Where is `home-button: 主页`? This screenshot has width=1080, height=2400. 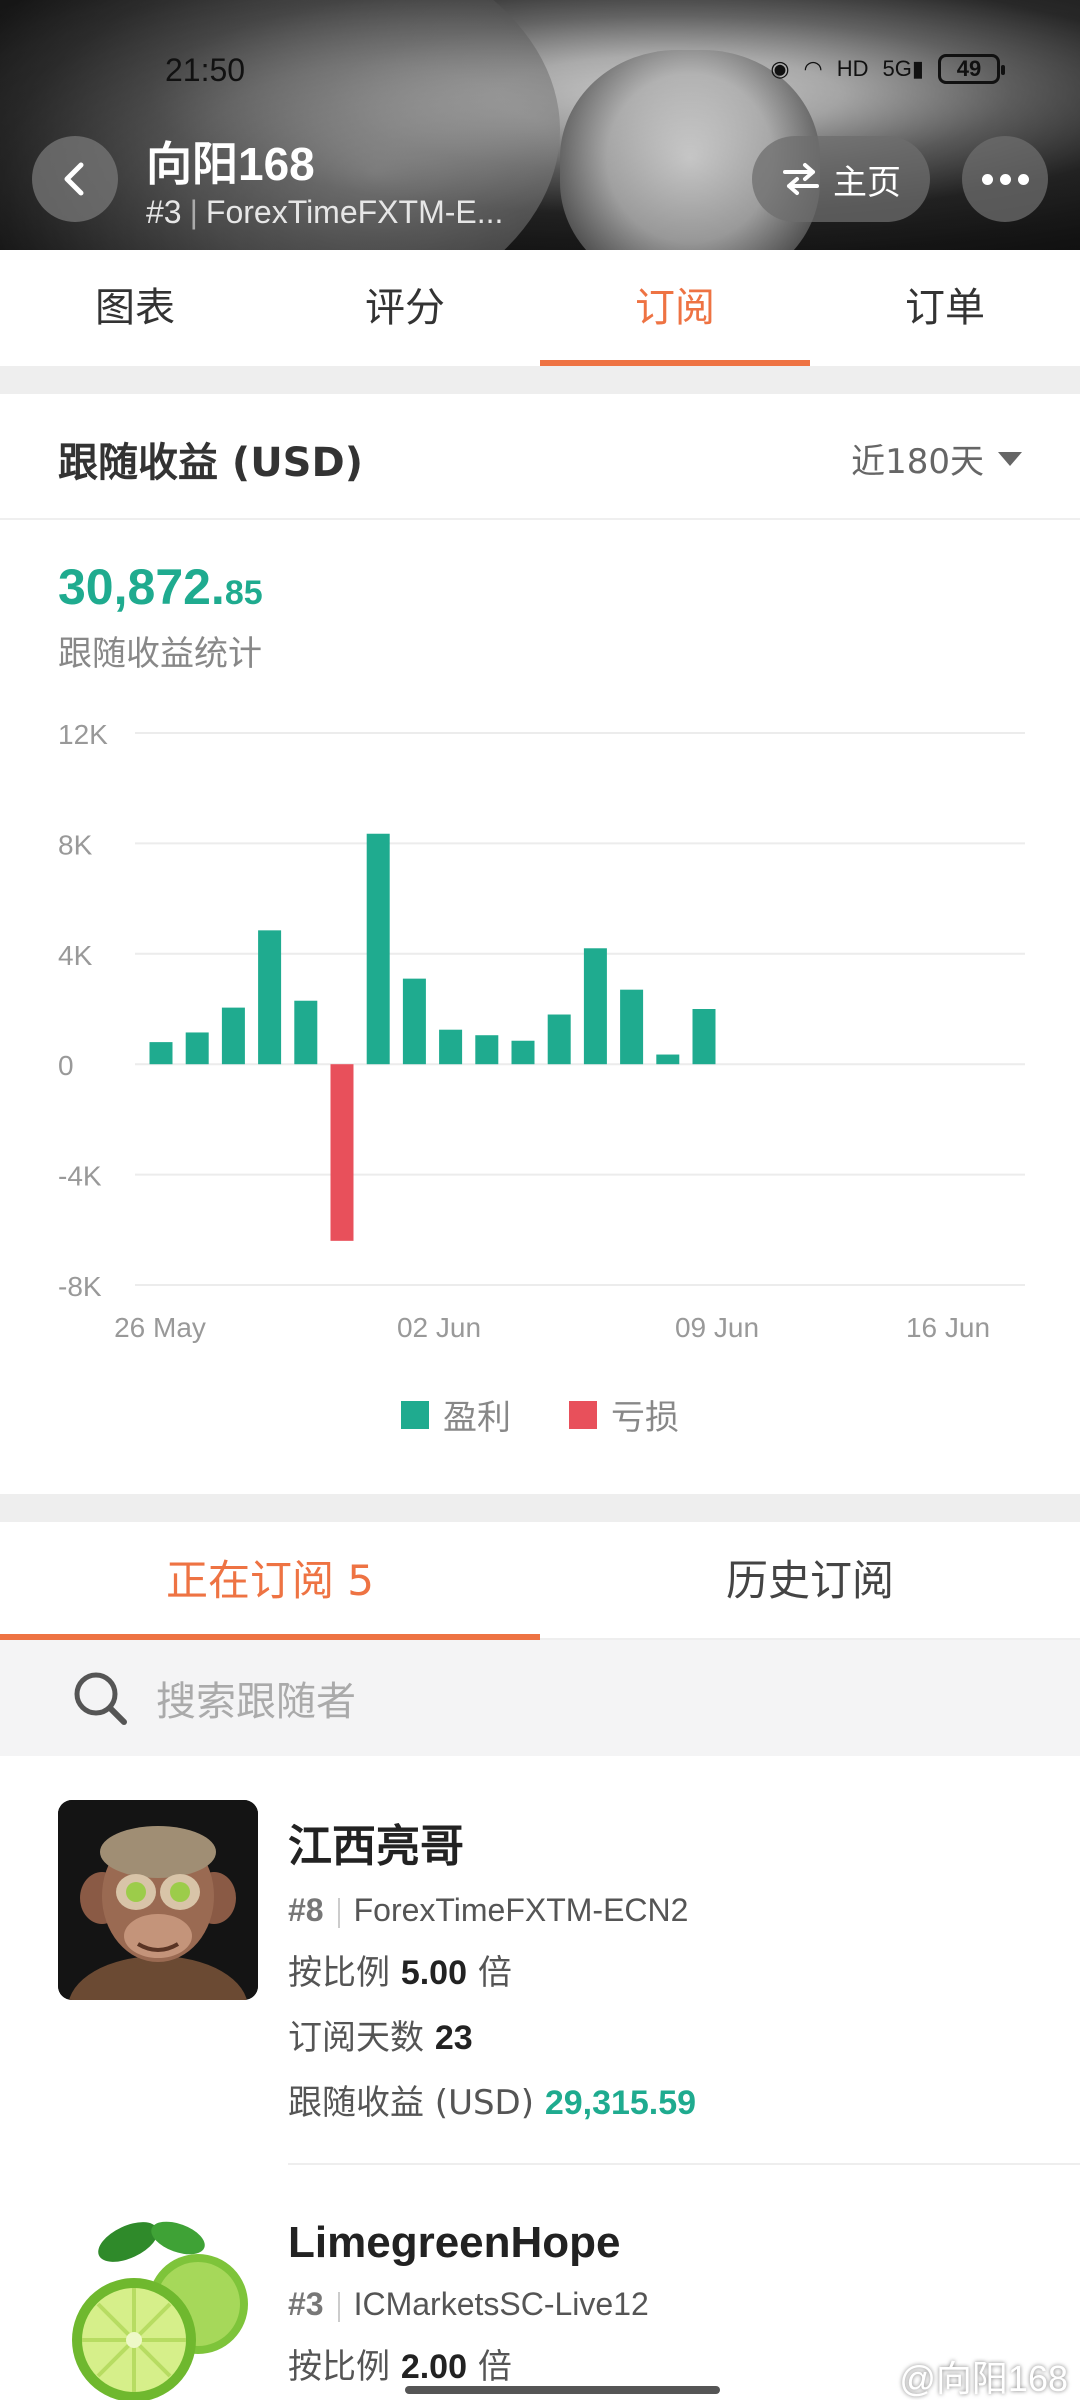 home-button: 主页 is located at coordinates (841, 179).